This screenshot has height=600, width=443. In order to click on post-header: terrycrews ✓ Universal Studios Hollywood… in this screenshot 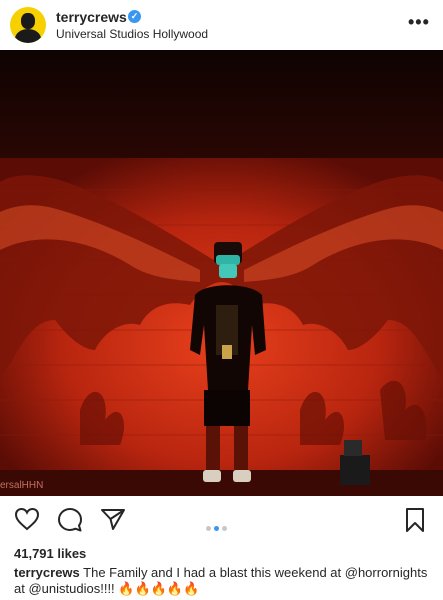, I will do `click(221, 25)`.